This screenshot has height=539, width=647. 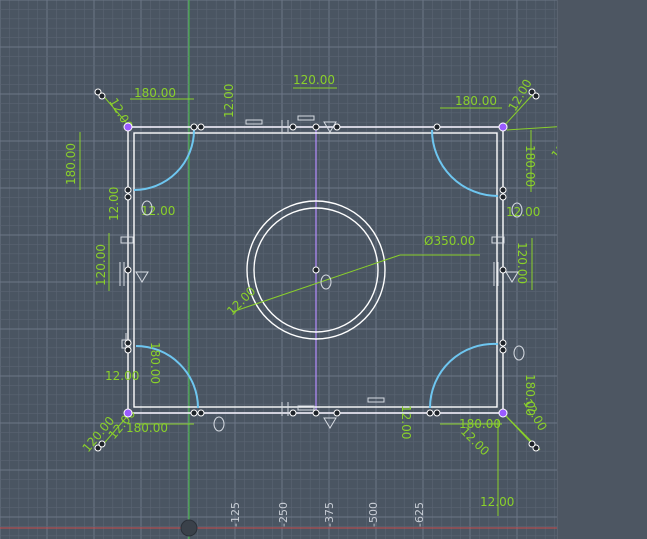 What do you see at coordinates (373, 514) in the screenshot?
I see `axis-label-4: -500` at bounding box center [373, 514].